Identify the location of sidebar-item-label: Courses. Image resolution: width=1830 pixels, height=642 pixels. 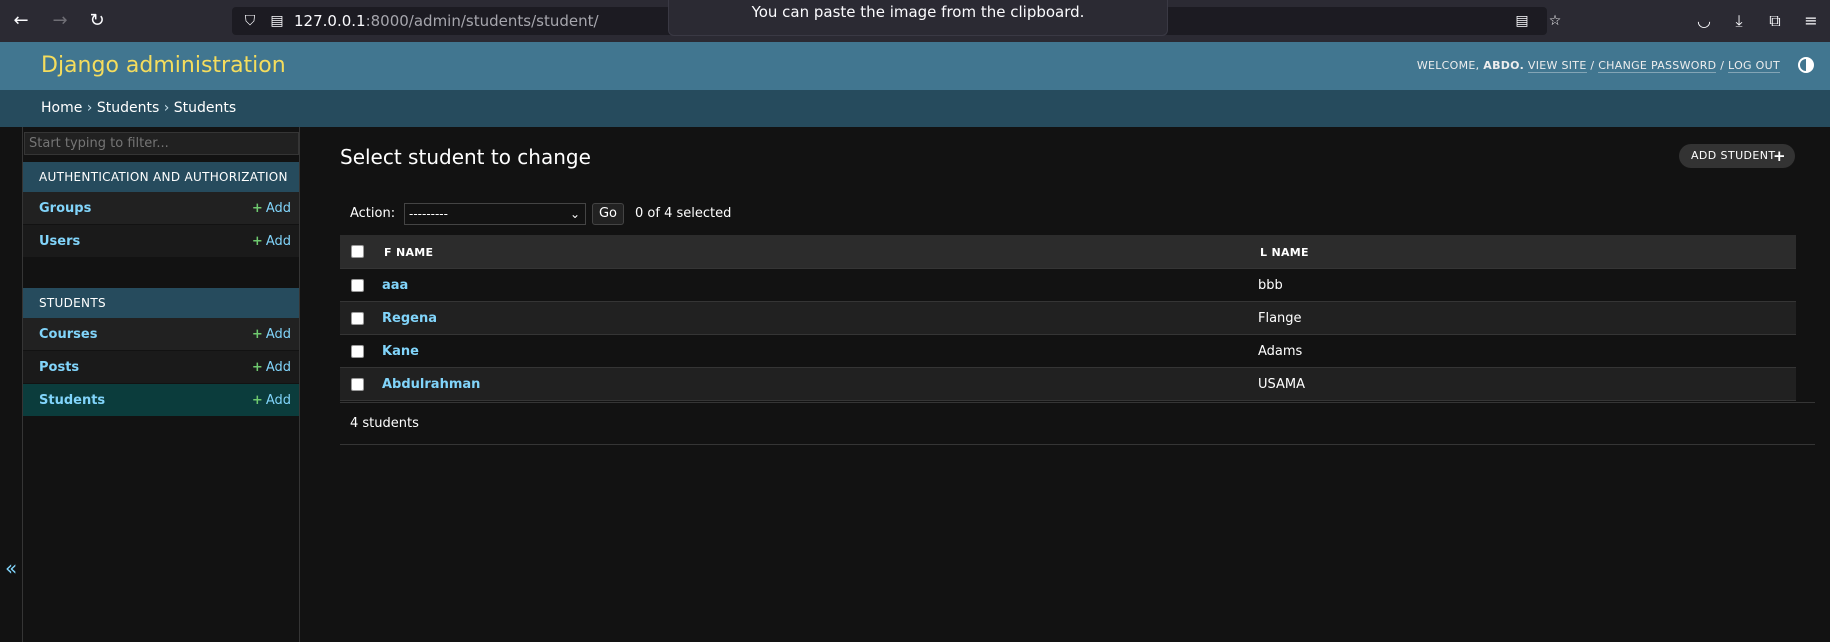
(68, 334).